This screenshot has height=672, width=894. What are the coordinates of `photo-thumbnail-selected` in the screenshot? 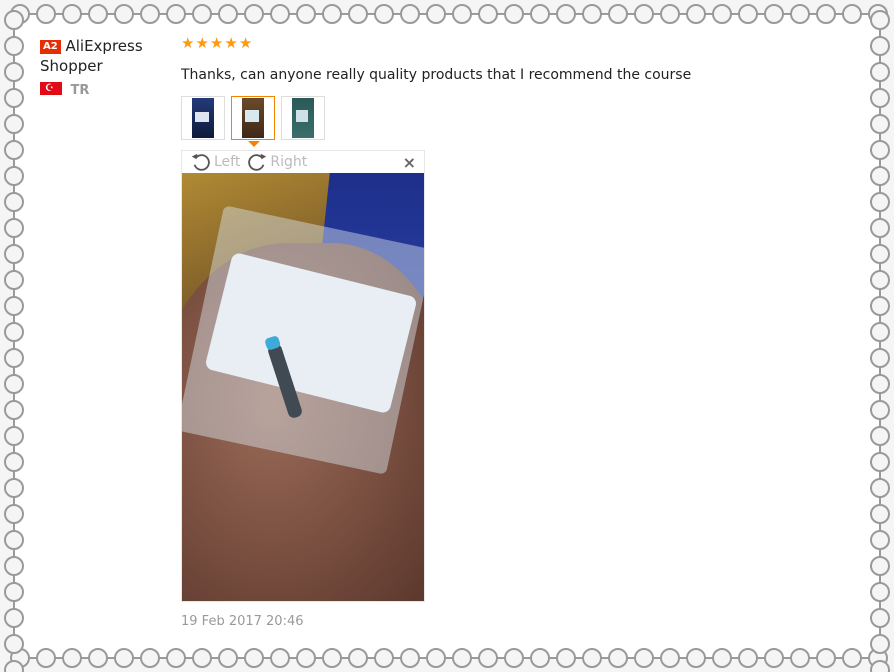 It's located at (253, 121).